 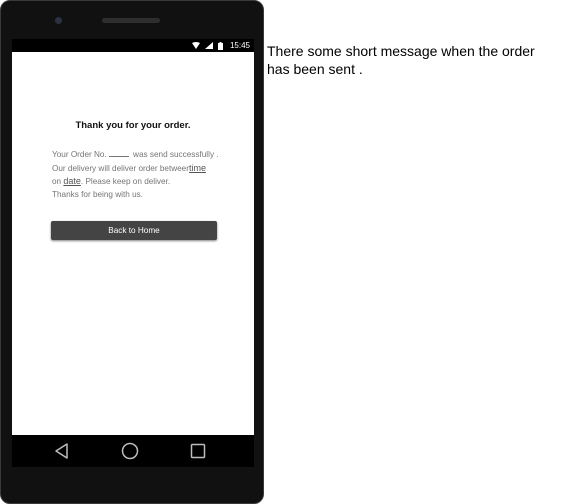 What do you see at coordinates (197, 167) in the screenshot?
I see `time-placeholder: time` at bounding box center [197, 167].